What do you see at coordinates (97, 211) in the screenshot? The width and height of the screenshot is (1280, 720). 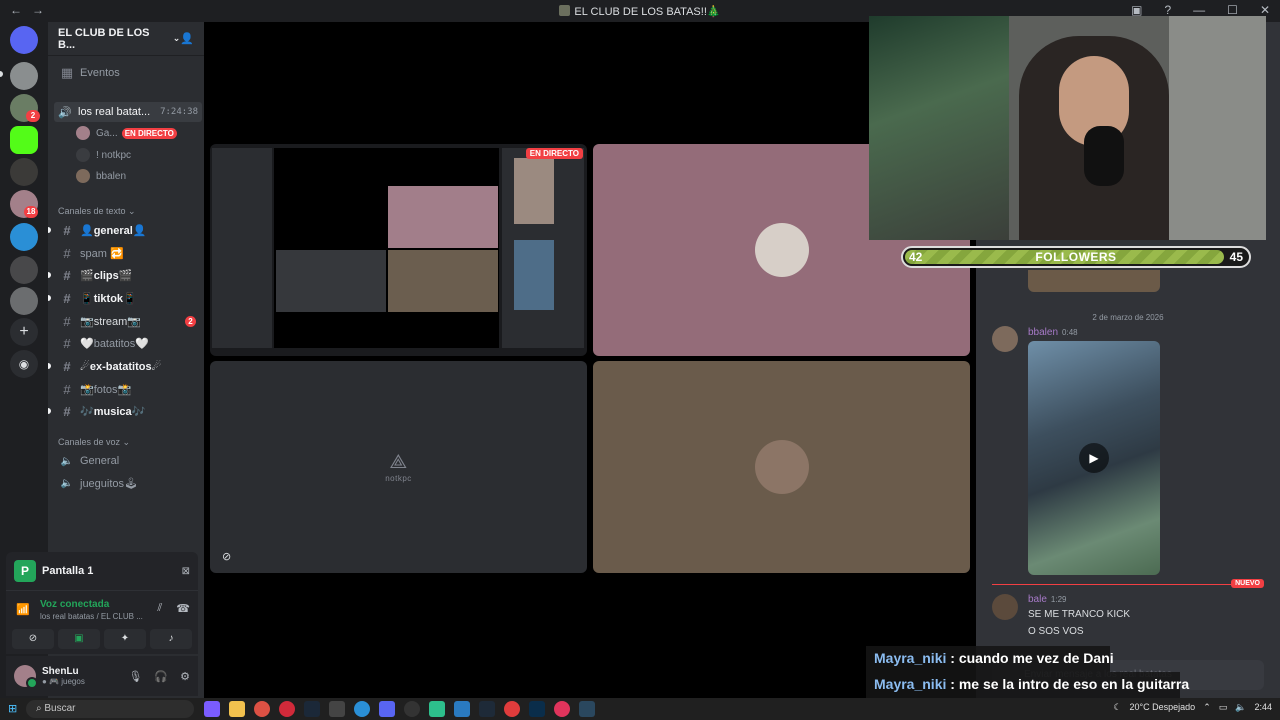 I see `category-text-channels: Canales de texto ⌄` at bounding box center [97, 211].